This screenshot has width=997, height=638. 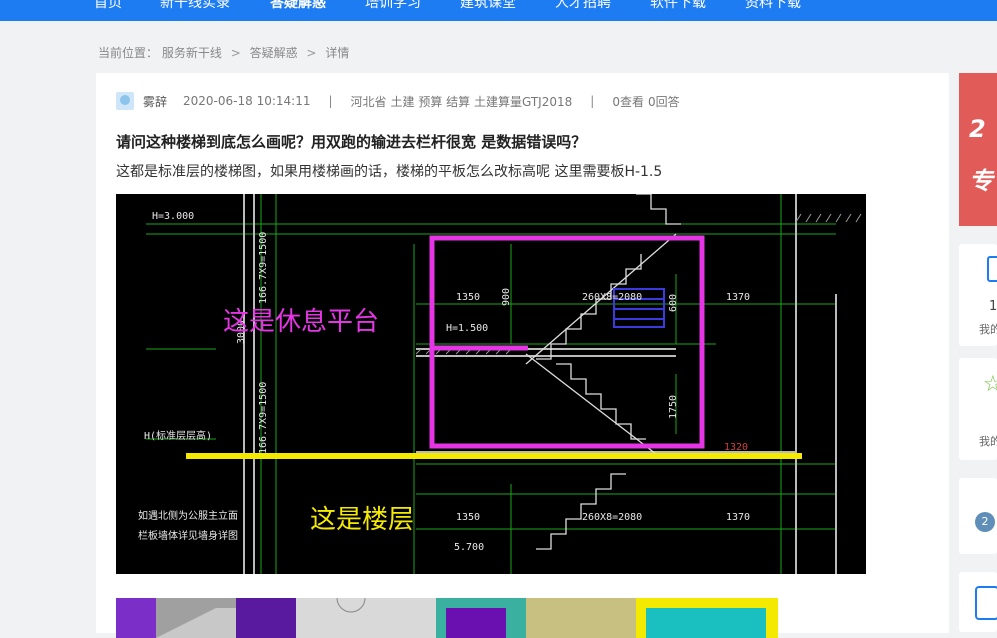 What do you see at coordinates (337, 53) in the screenshot?
I see `breadcrumb-current: 详情` at bounding box center [337, 53].